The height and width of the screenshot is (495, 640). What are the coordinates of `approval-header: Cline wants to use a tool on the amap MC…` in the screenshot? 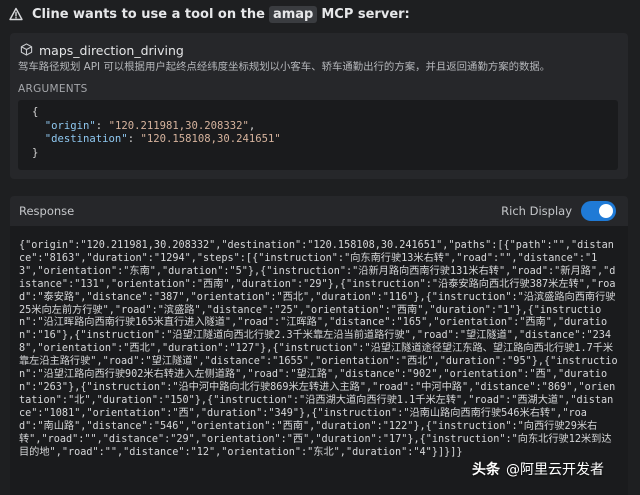 It's located at (320, 14).